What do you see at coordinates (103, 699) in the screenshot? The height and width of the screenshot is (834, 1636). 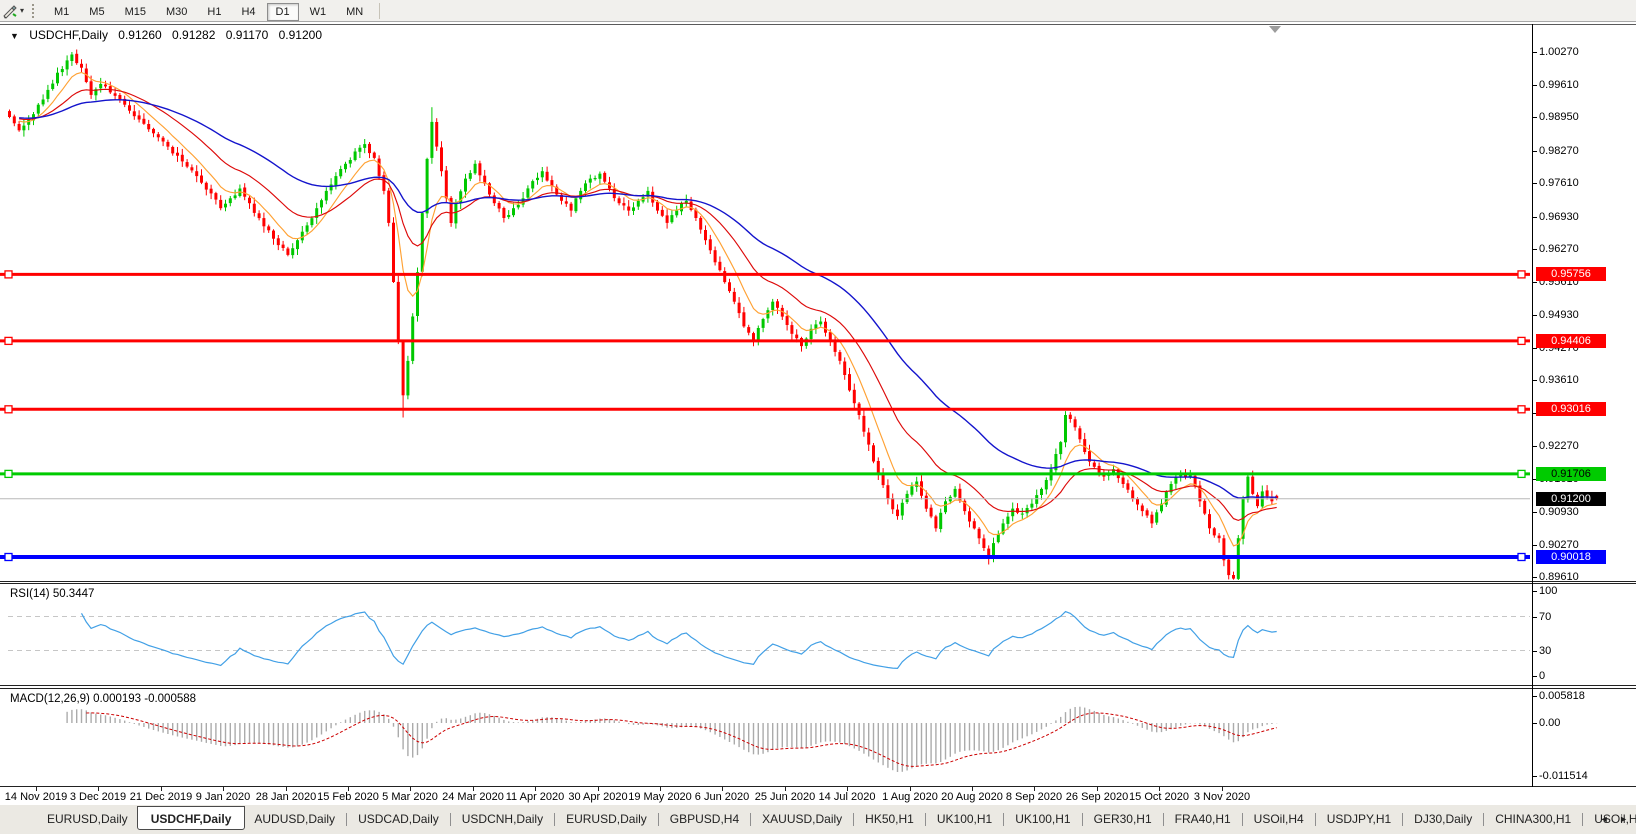 I see `macd-indicator-label: MACD(12,26,9) 0.000193 -0.000588` at bounding box center [103, 699].